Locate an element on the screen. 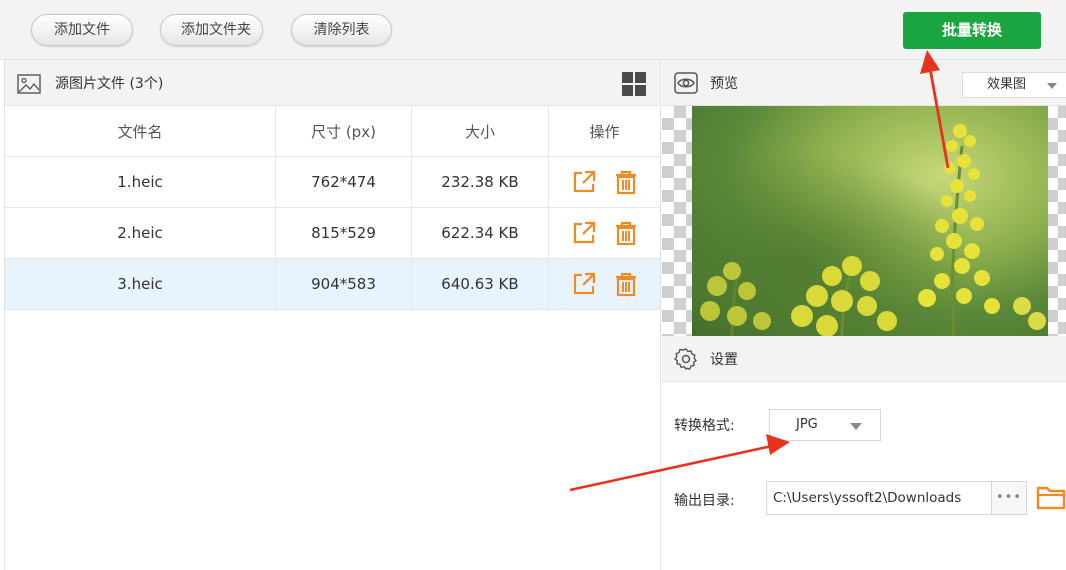 The image size is (1066, 570). gear-icon is located at coordinates (685, 359).